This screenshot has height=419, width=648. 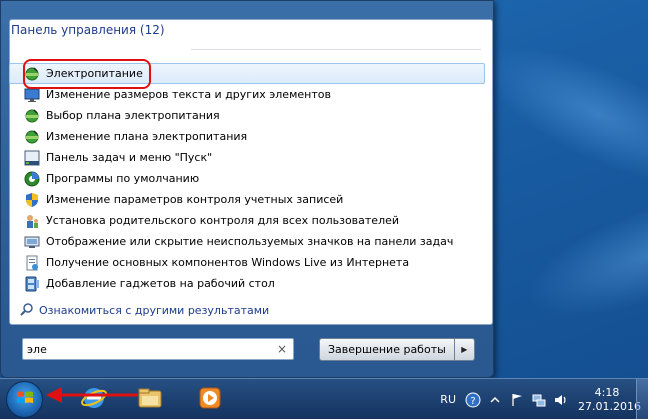 What do you see at coordinates (147, 136) in the screenshot?
I see `result-label: Изменение плана электропитания` at bounding box center [147, 136].